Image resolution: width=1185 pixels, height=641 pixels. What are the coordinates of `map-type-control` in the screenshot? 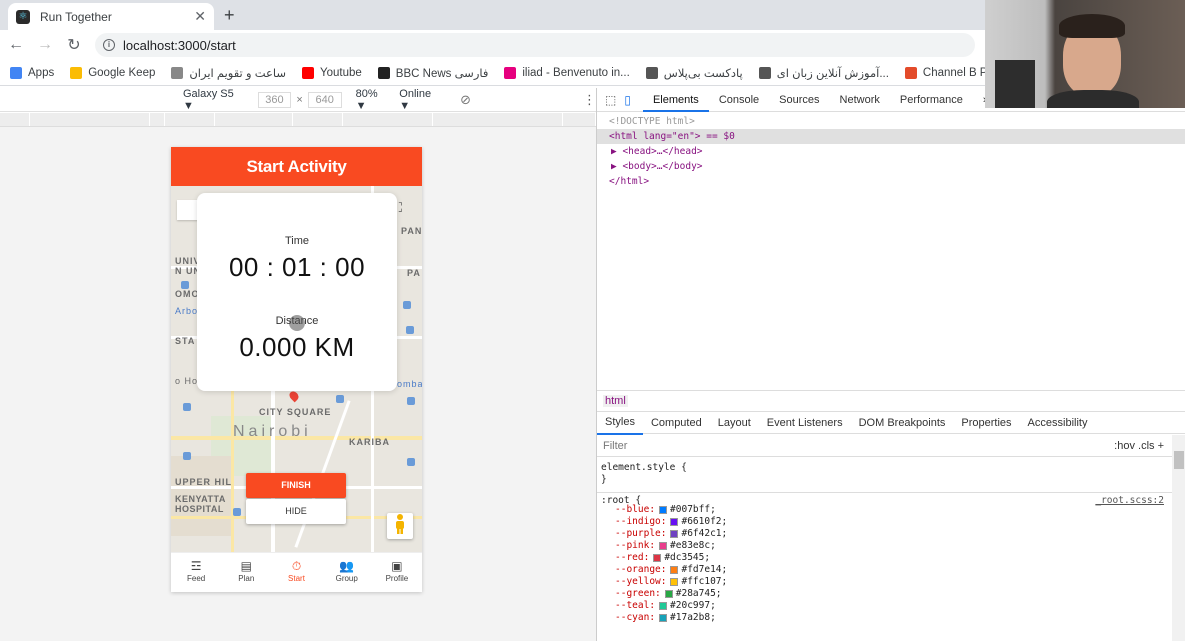 It's located at (188, 210).